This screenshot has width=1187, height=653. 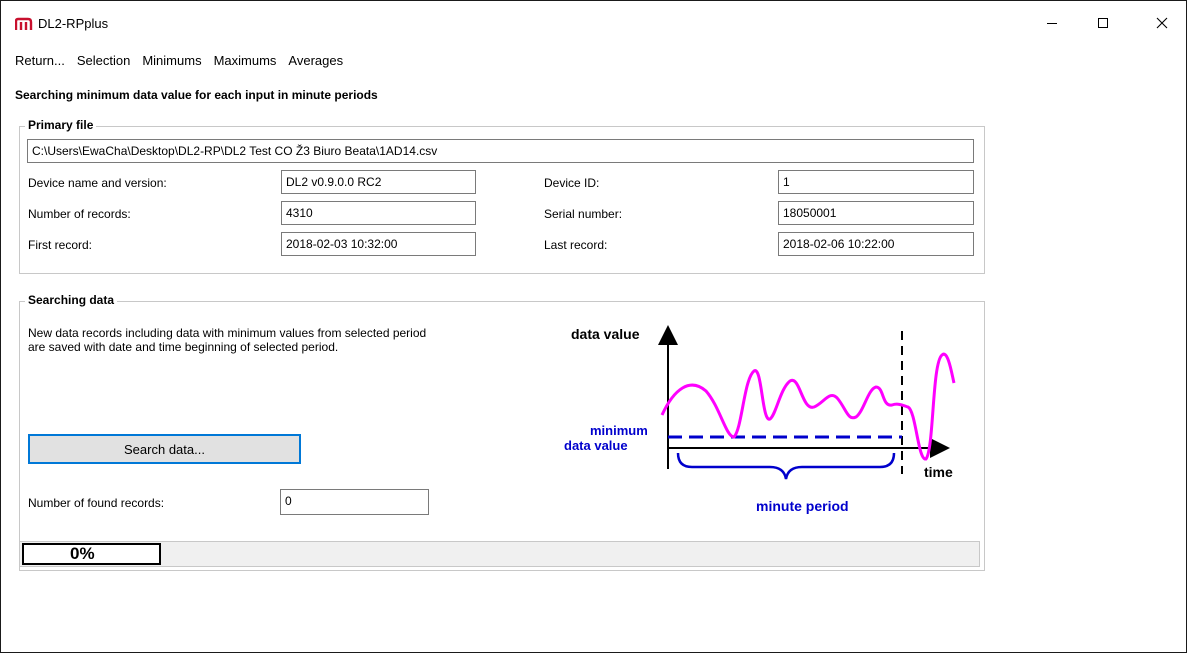 I want to click on app-logo-icon, so click(x=24, y=23).